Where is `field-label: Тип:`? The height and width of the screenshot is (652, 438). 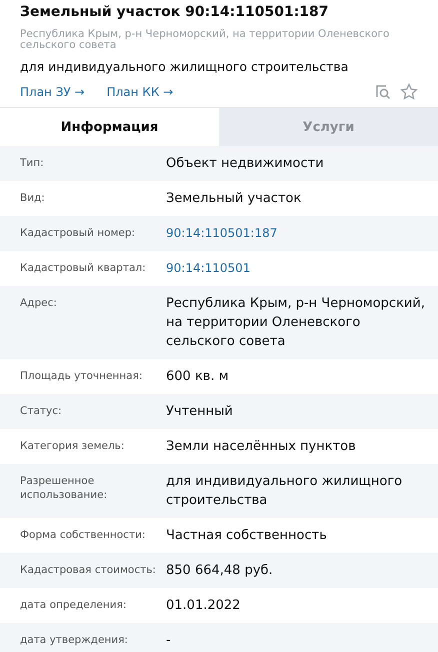 field-label: Тип: is located at coordinates (32, 163).